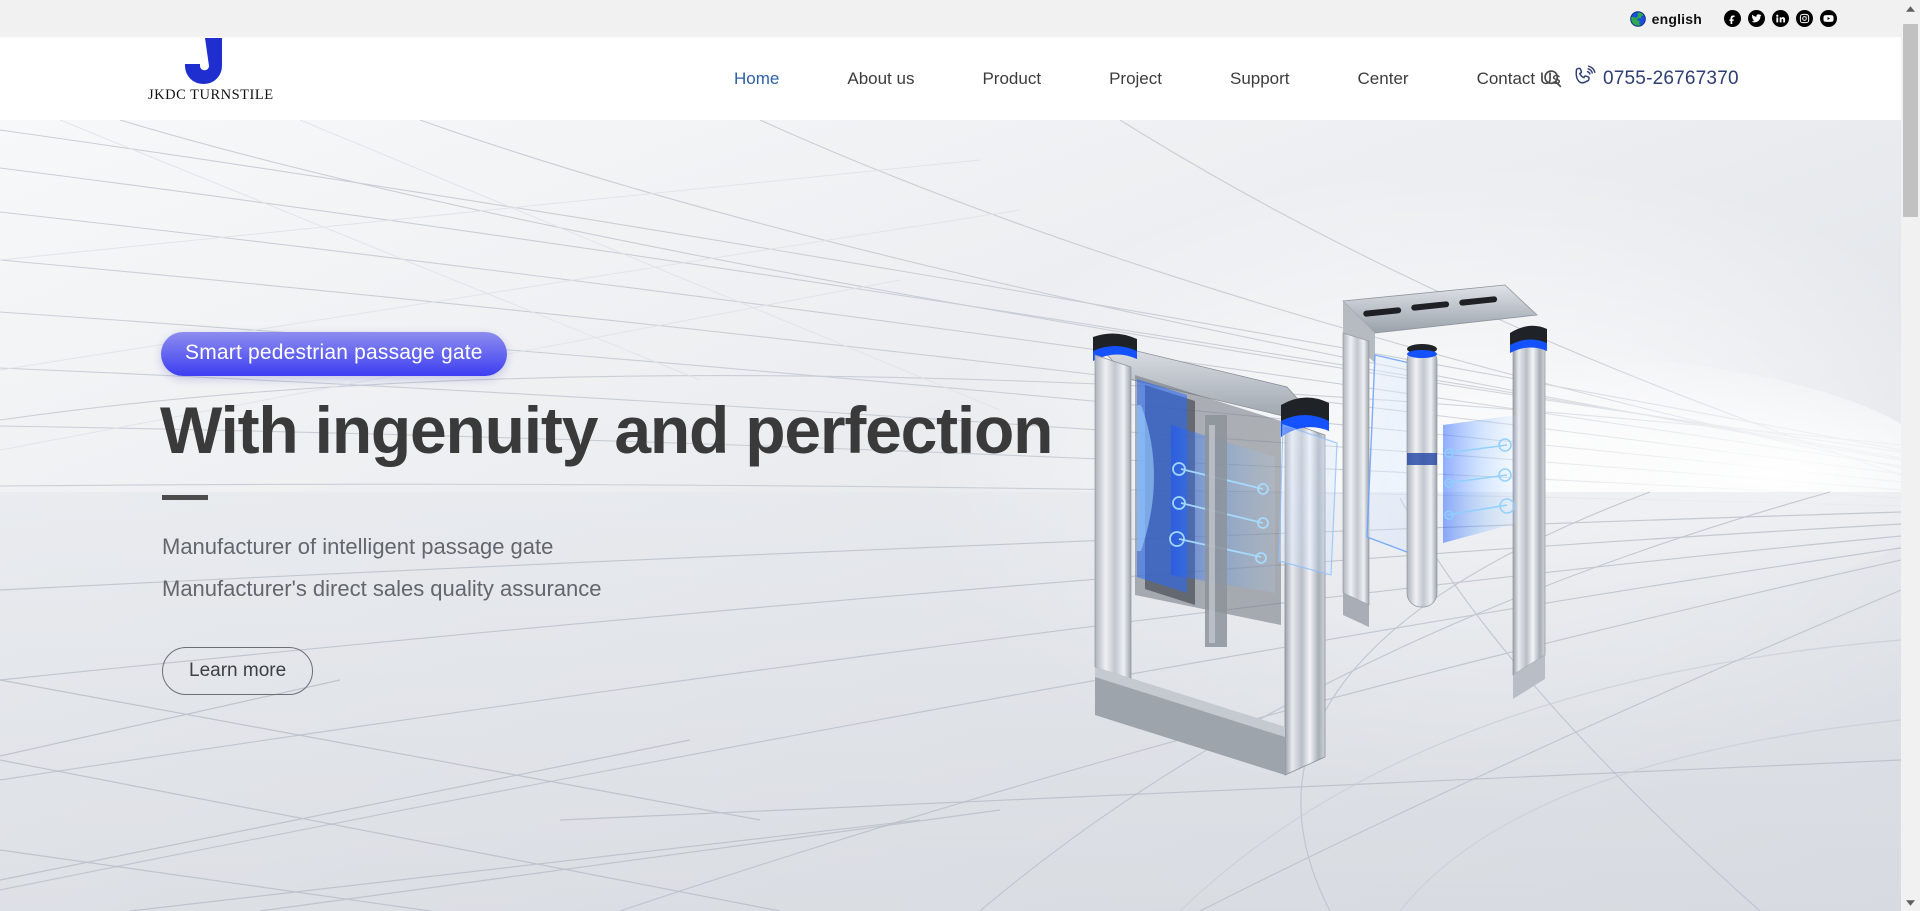 This screenshot has height=911, width=1920. Describe the element at coordinates (1910, 120) in the screenshot. I see `scrollbar-thumb` at that location.